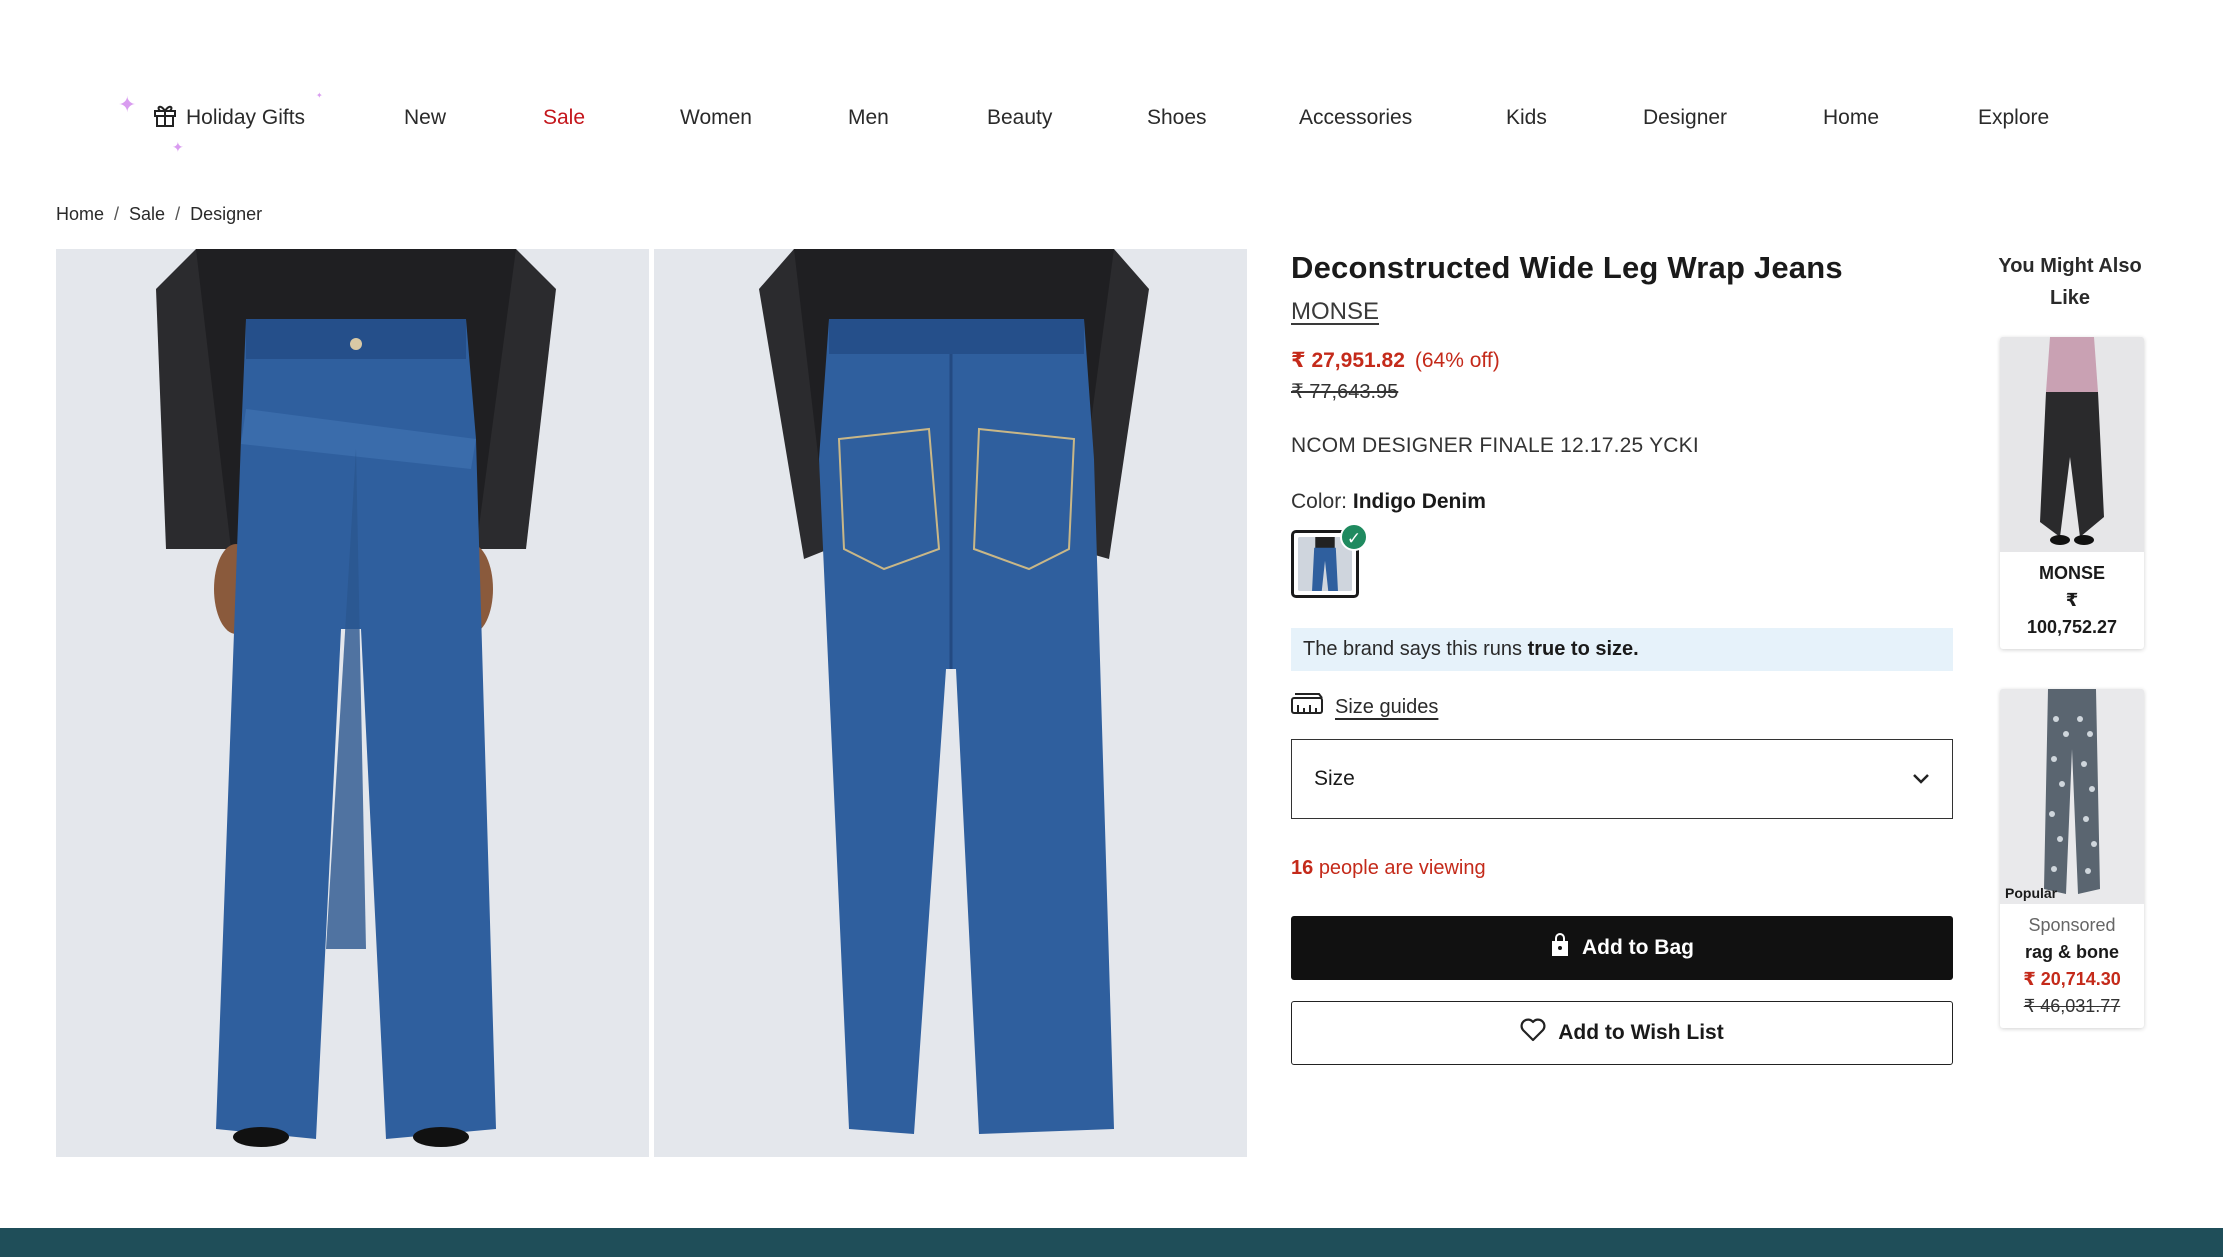 The width and height of the screenshot is (2223, 1257). What do you see at coordinates (2070, 282) in the screenshot?
I see `recommendations-title: You Might Also Like` at bounding box center [2070, 282].